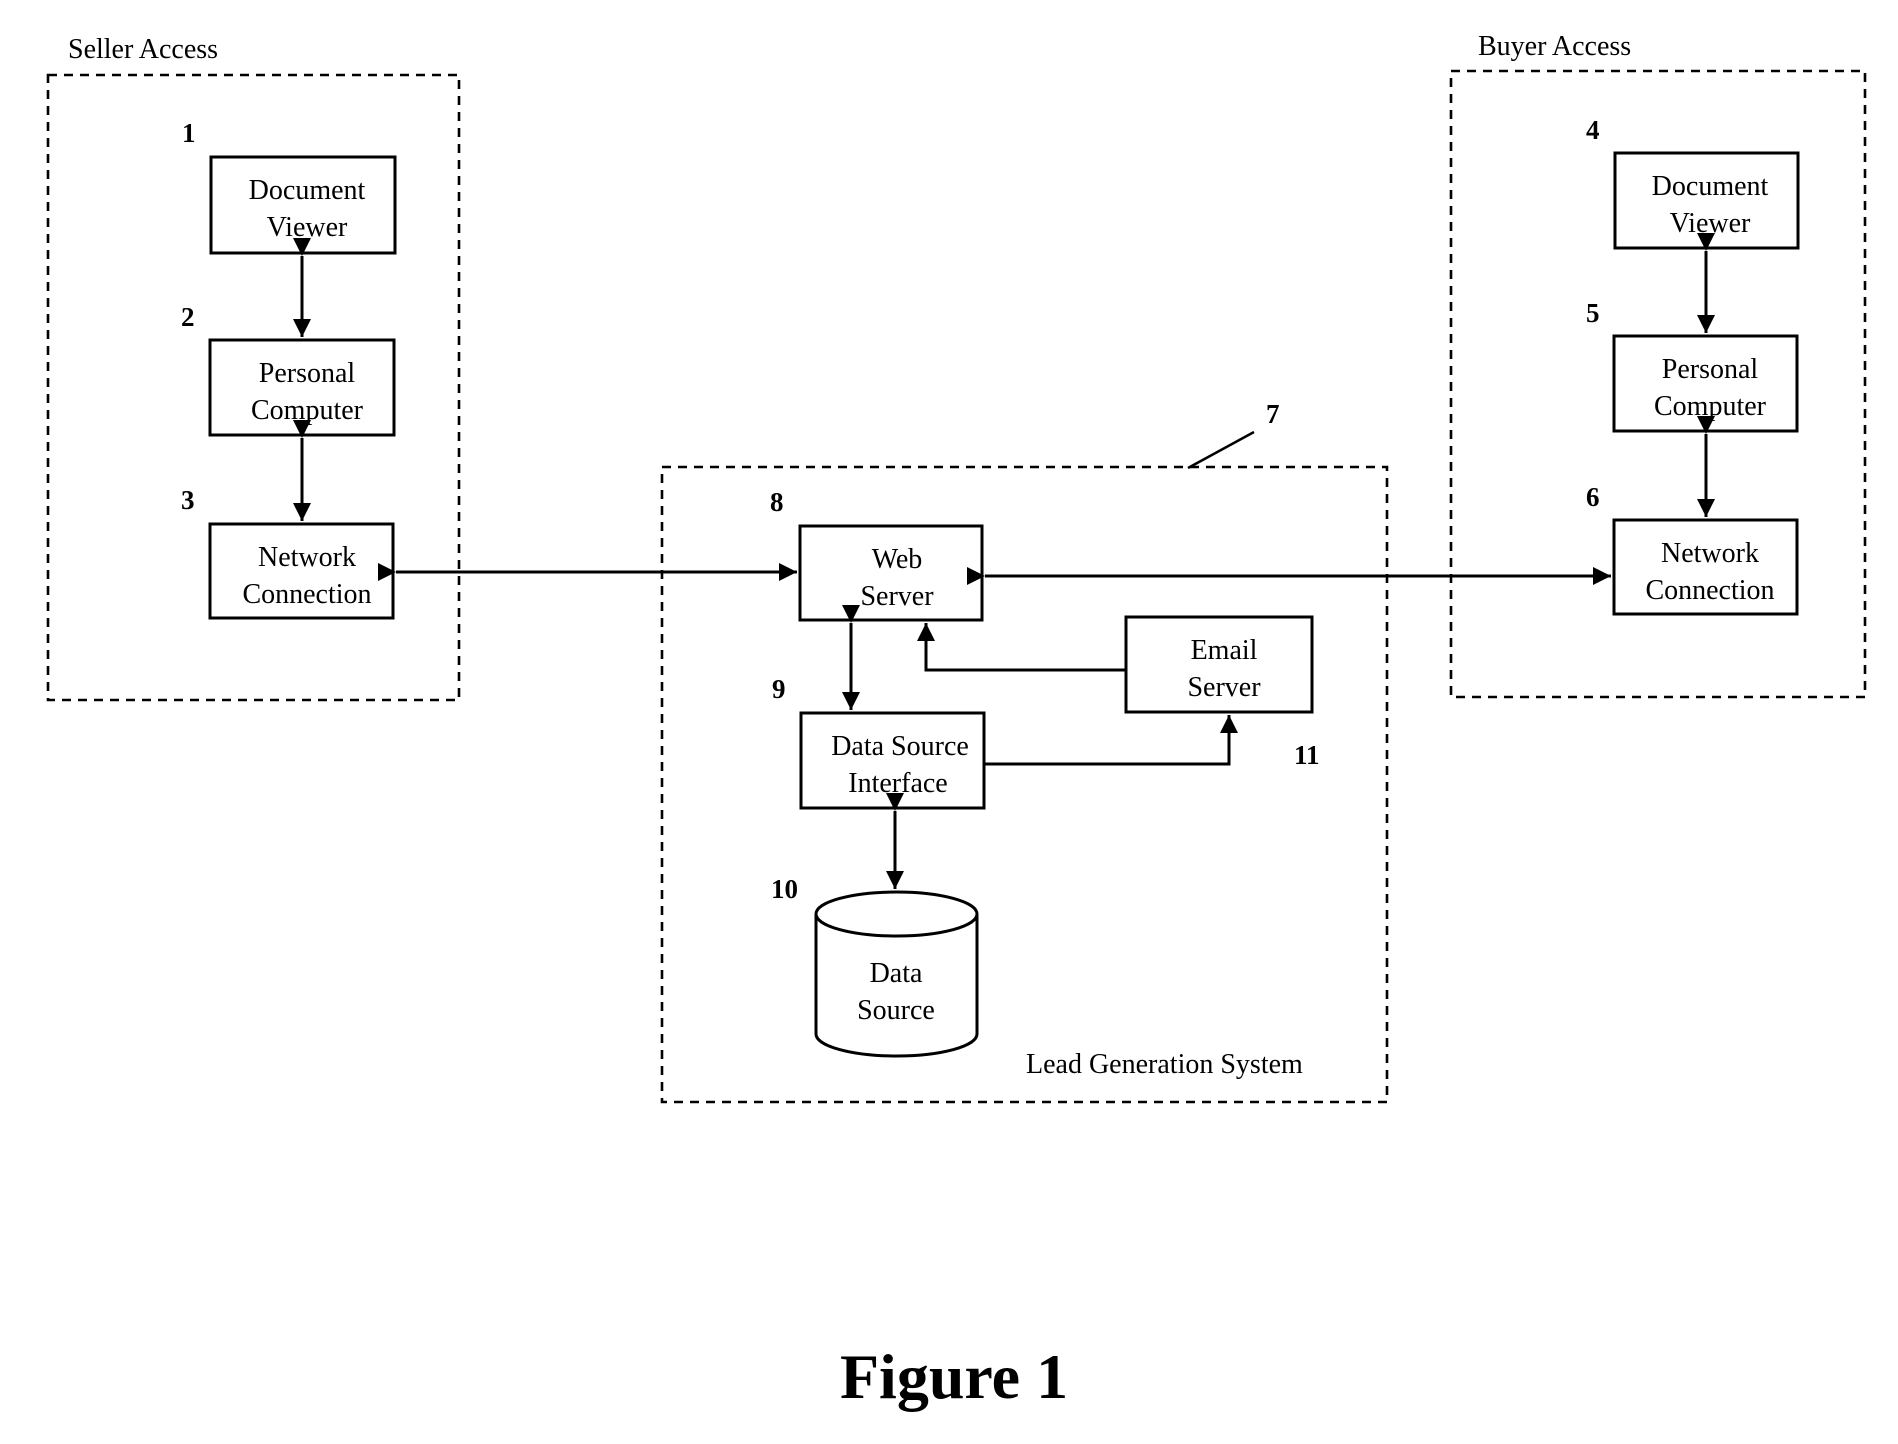  Describe the element at coordinates (306, 594) in the screenshot. I see `seller-network-connection-text-2: Connection` at that location.